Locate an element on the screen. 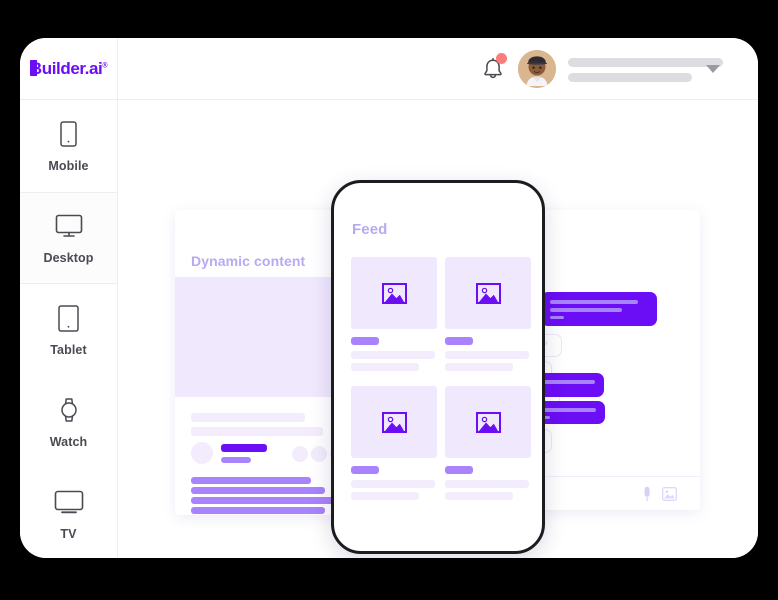 This screenshot has width=778, height=600. microphone-icon is located at coordinates (647, 496).